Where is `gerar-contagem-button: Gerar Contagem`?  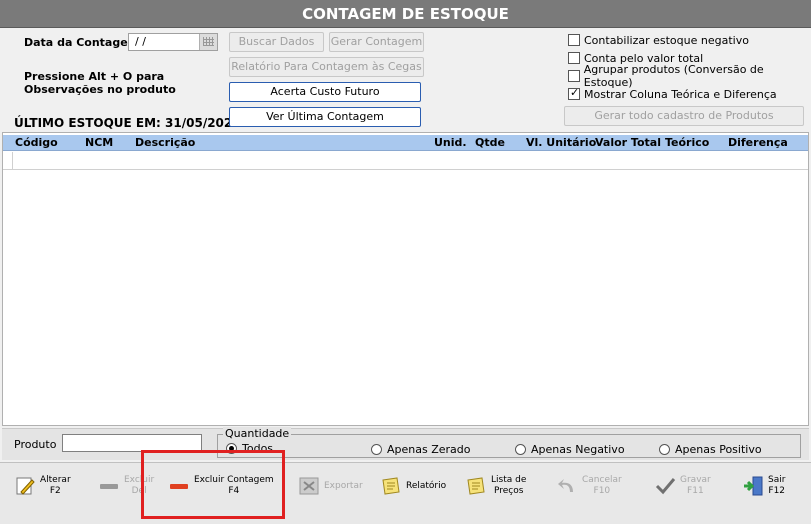 gerar-contagem-button: Gerar Contagem is located at coordinates (376, 42).